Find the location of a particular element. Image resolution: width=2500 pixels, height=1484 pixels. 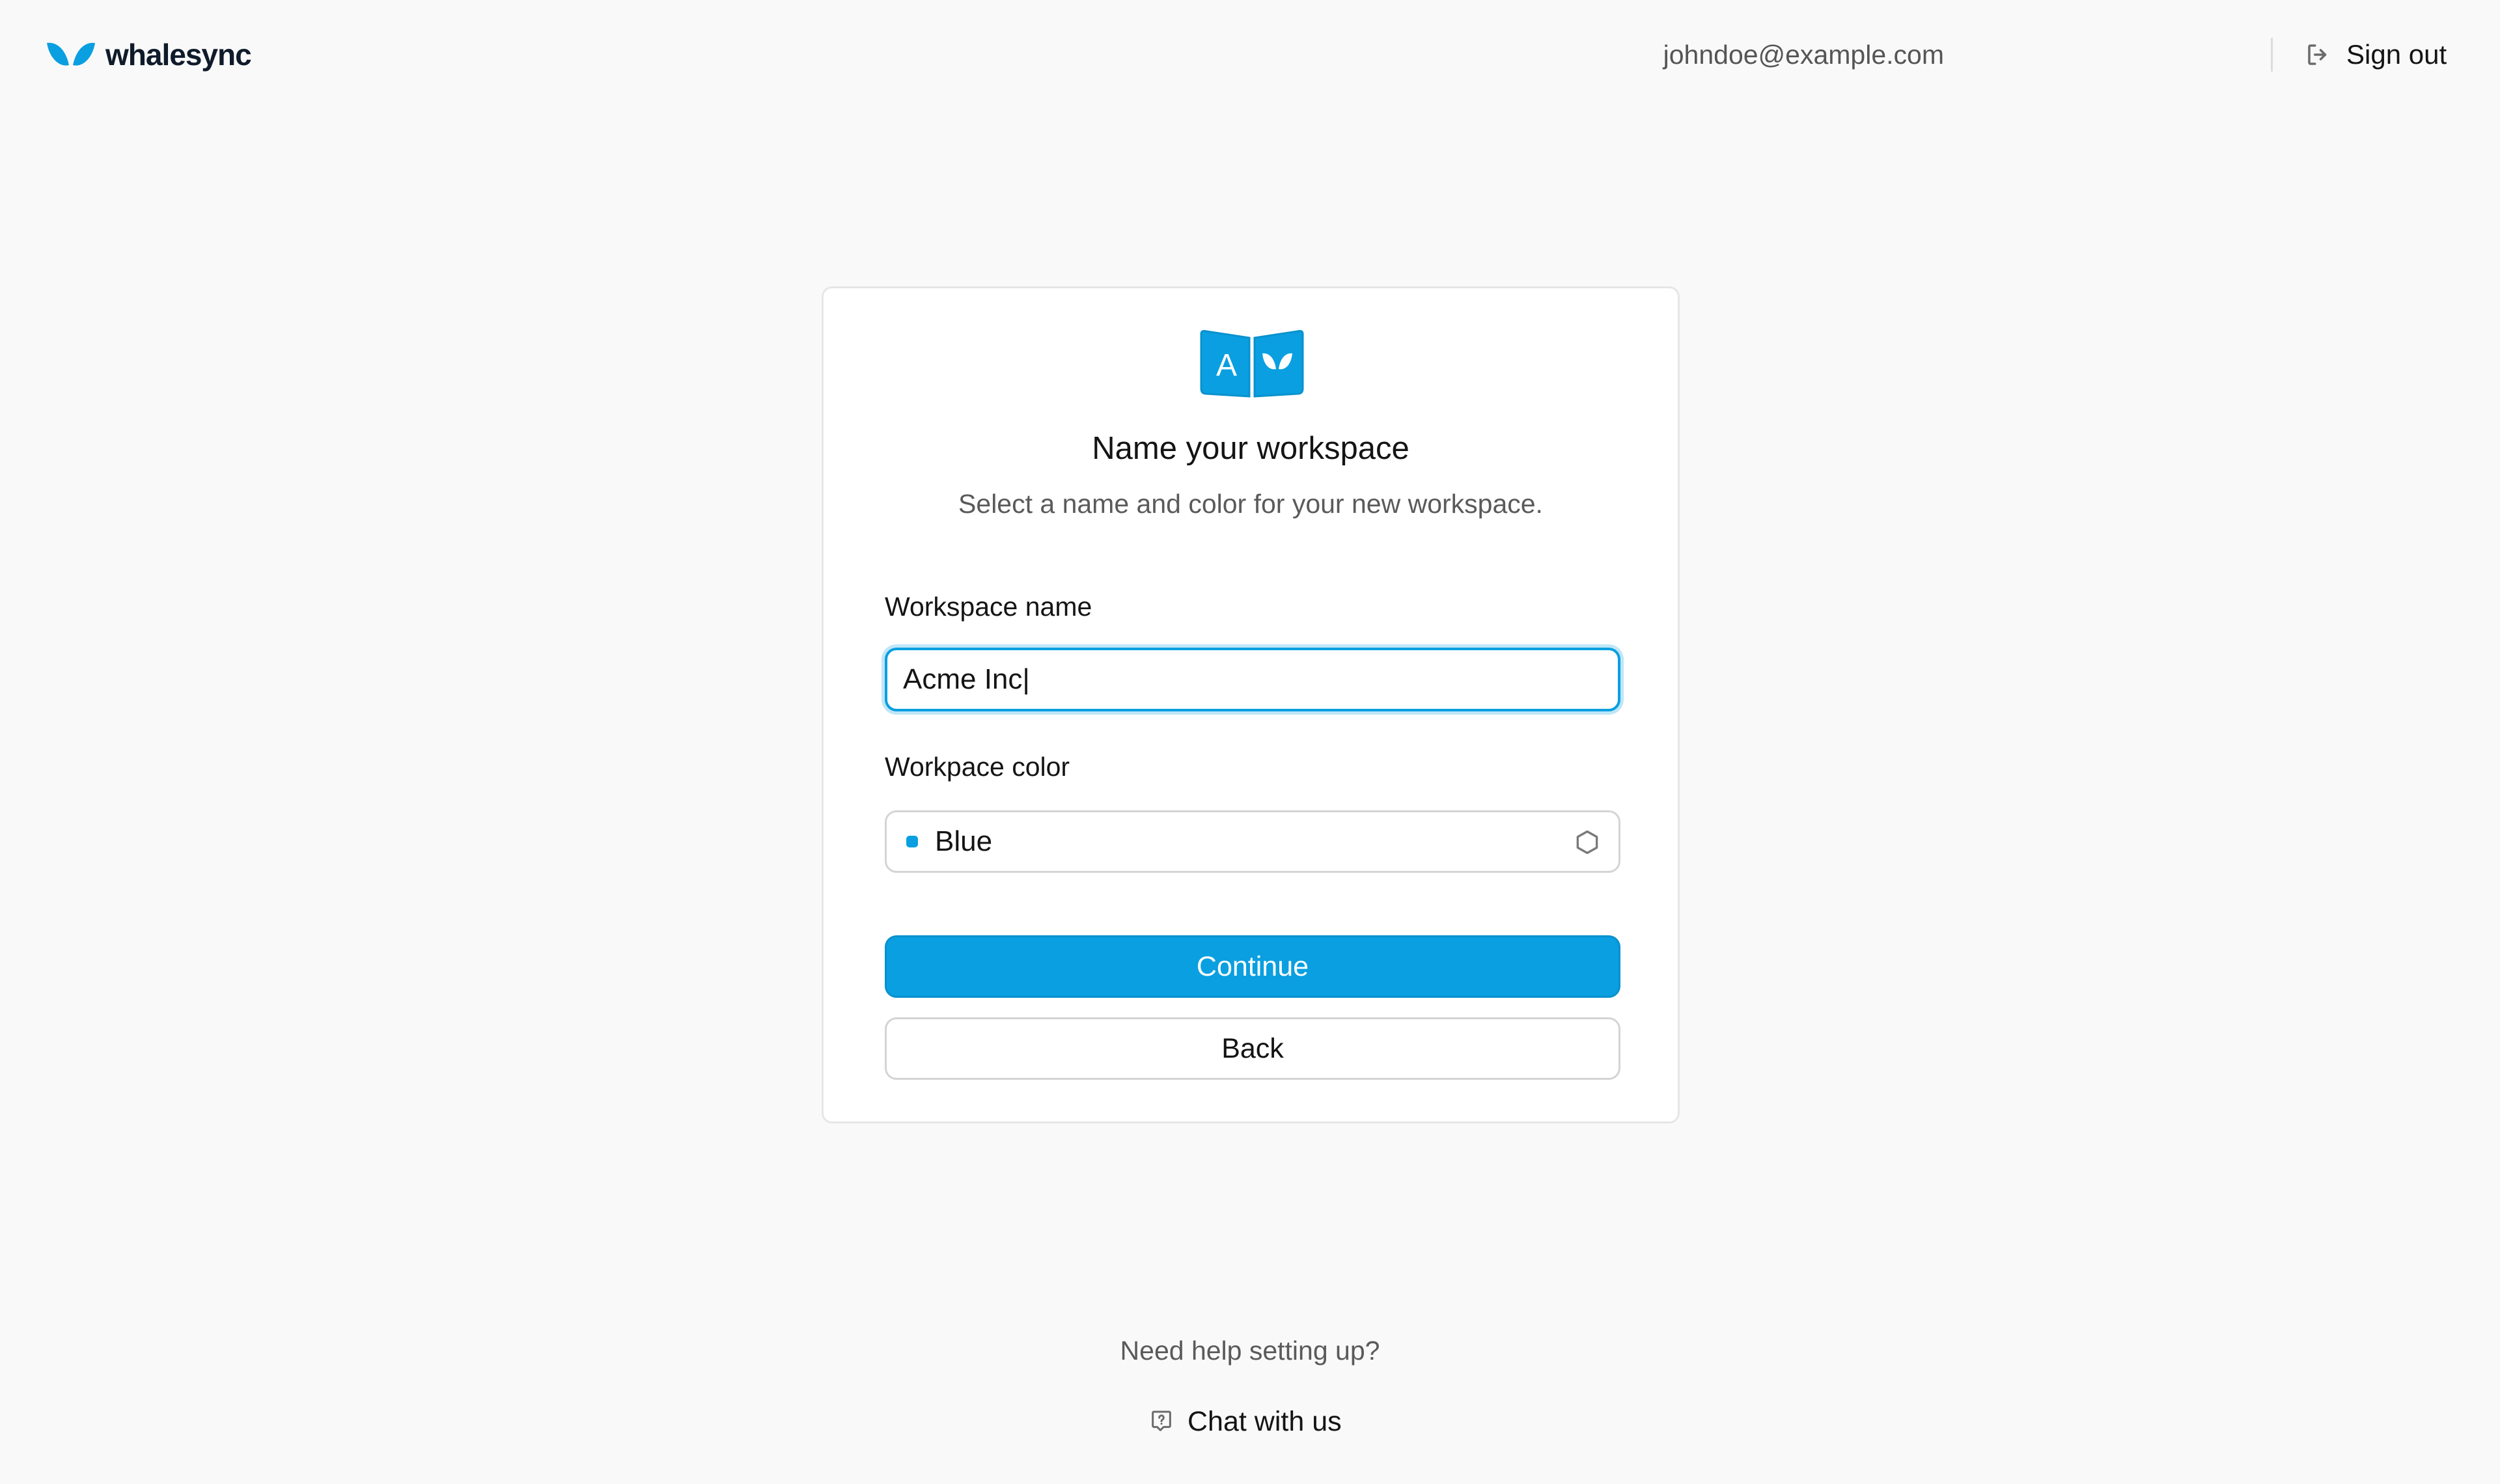

color-swatch is located at coordinates (912, 841).